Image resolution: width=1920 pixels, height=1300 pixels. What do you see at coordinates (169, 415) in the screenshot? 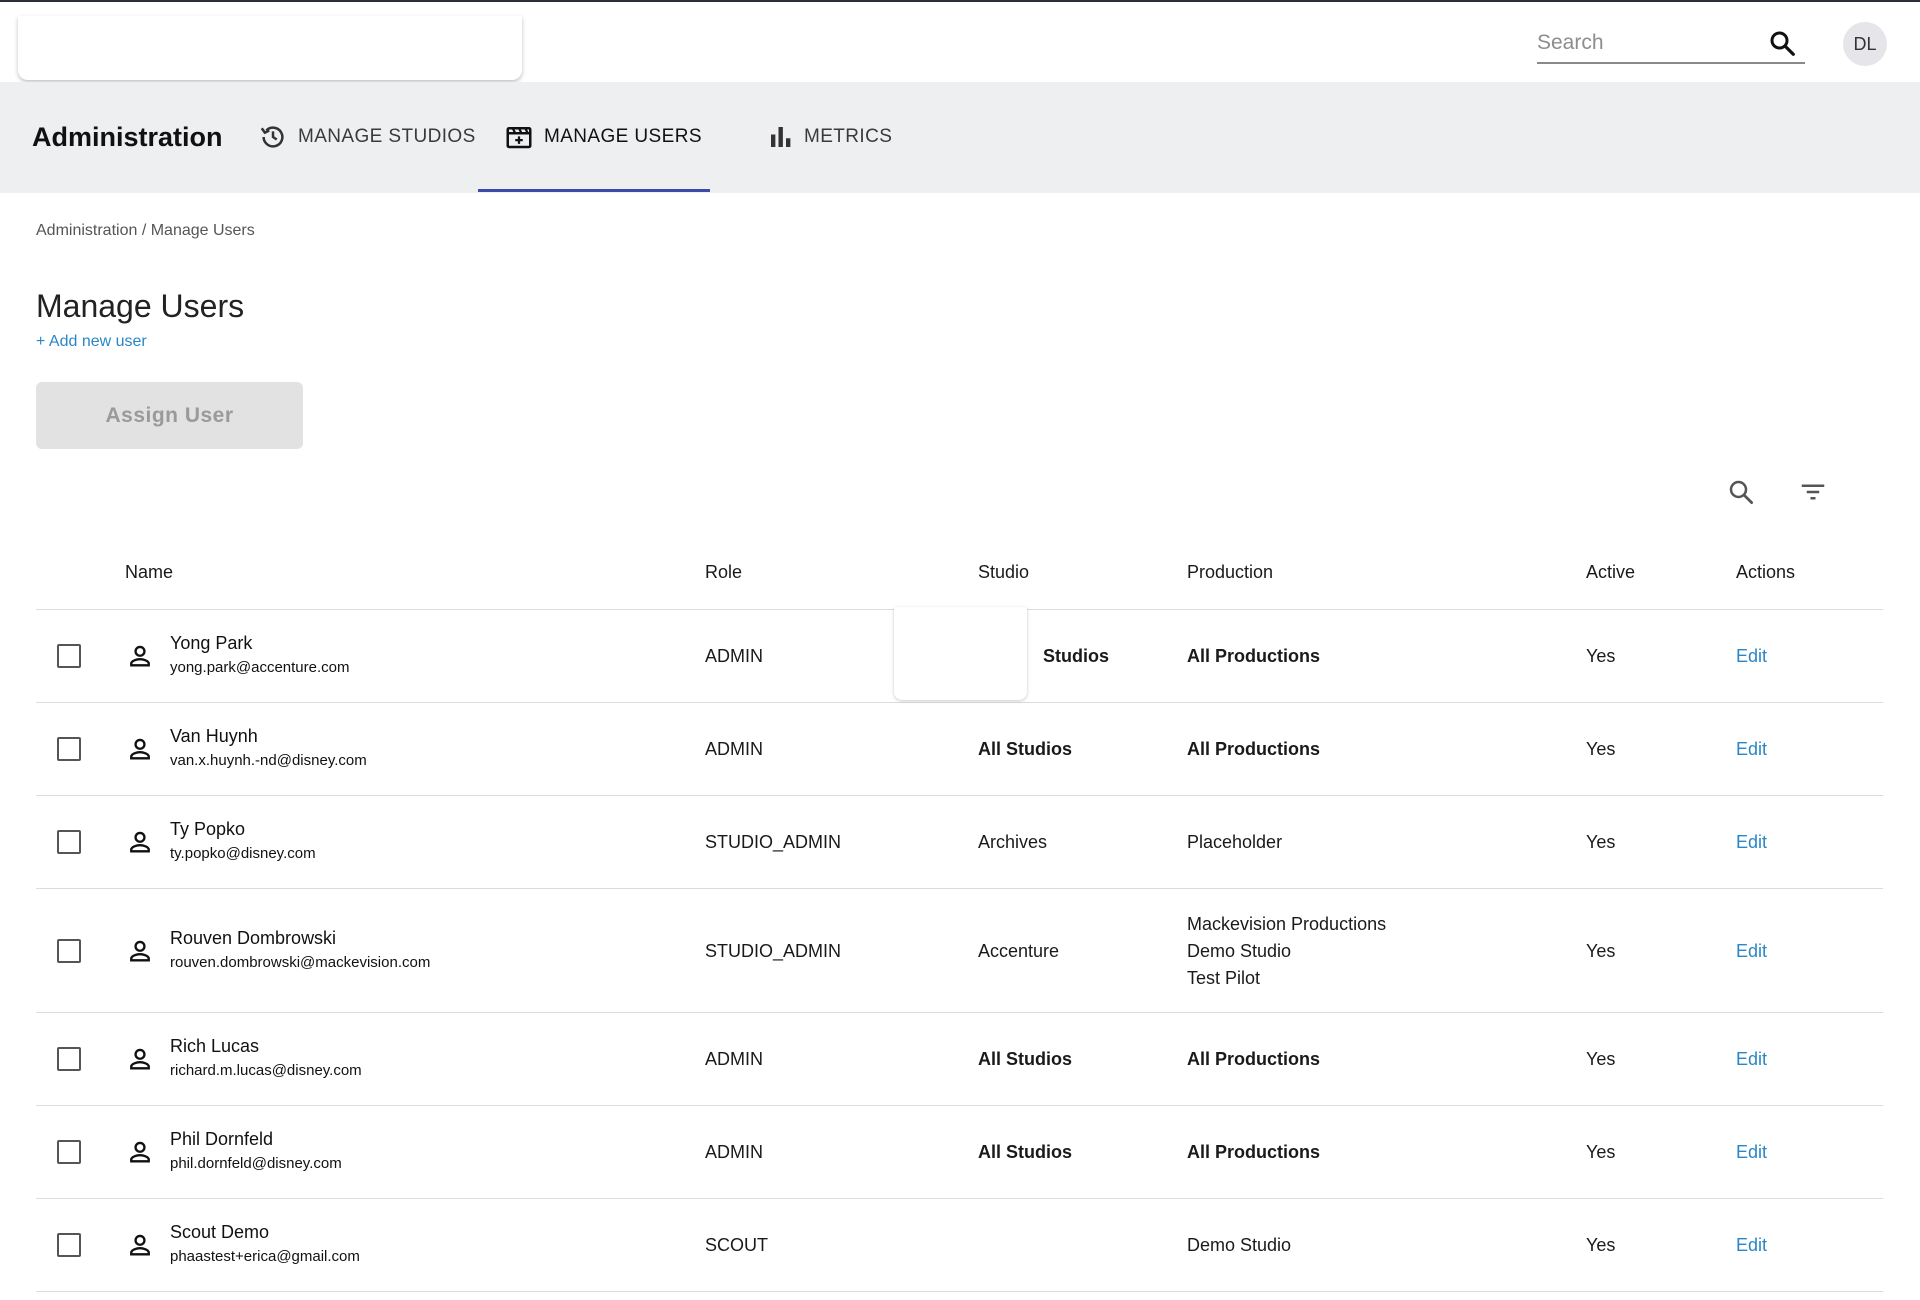
I see `assign-user-button: Assign User` at bounding box center [169, 415].